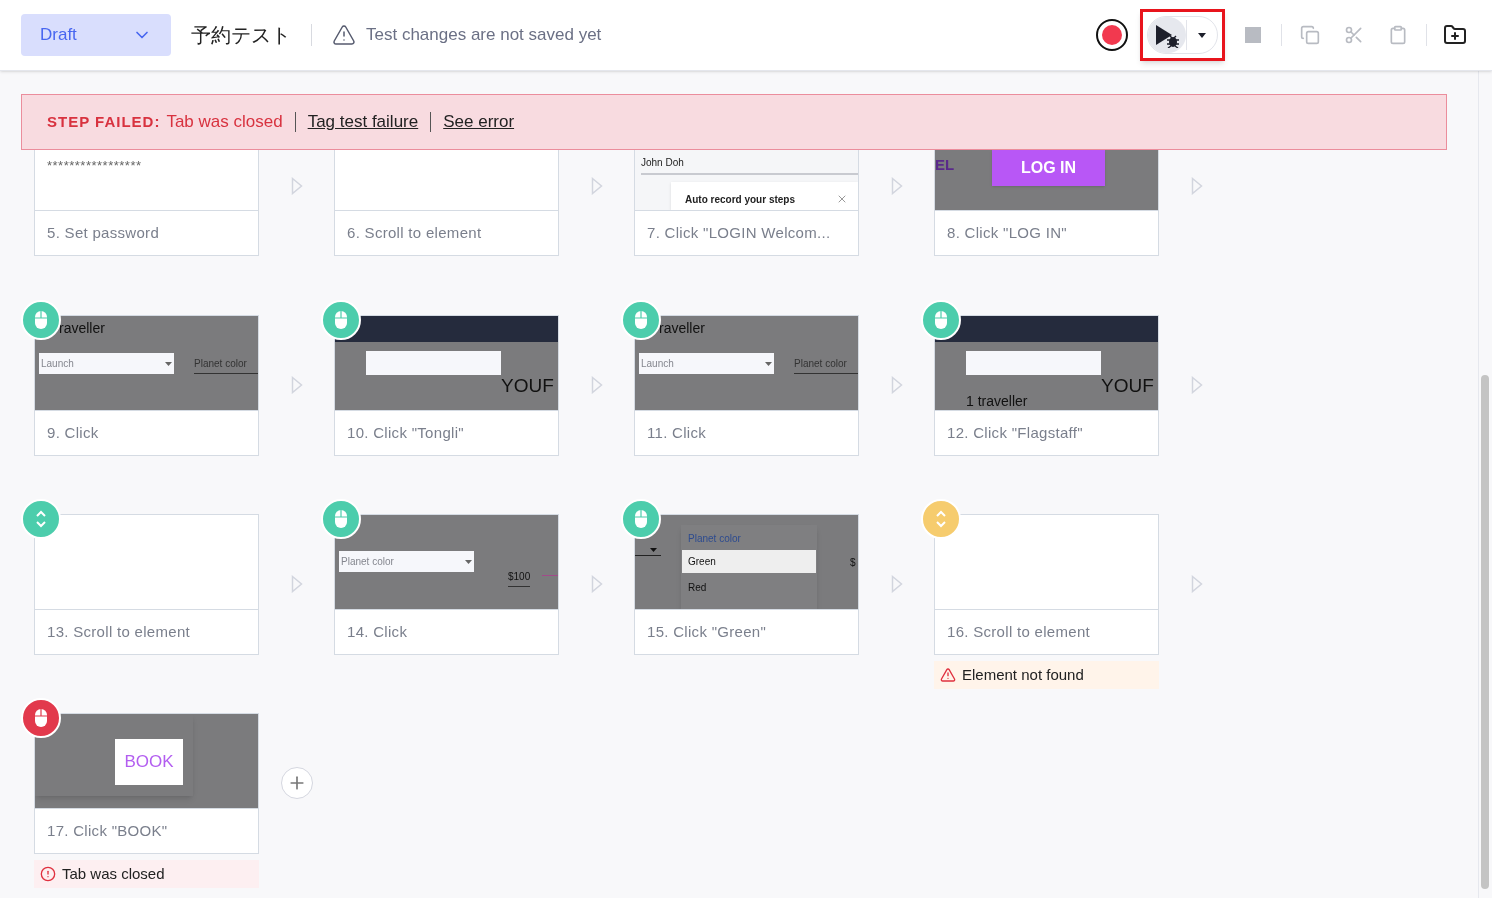 This screenshot has width=1492, height=898. I want to click on step-card: YOUF 10. Click "Tongli", so click(446, 385).